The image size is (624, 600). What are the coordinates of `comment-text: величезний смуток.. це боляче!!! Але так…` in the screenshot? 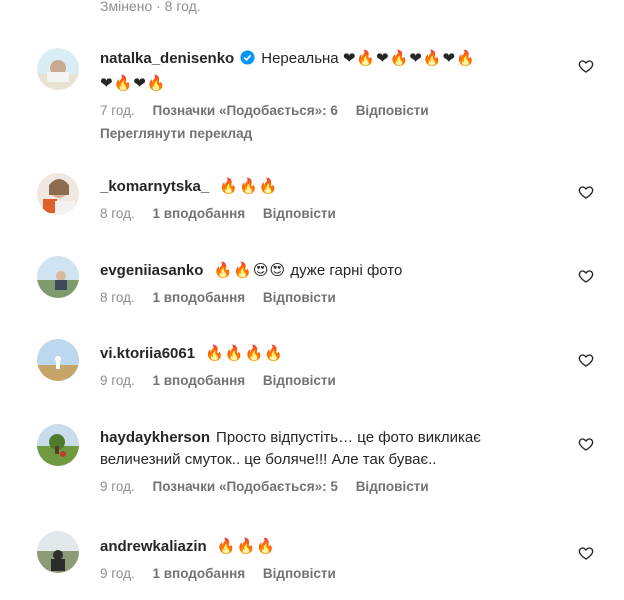 It's located at (268, 459).